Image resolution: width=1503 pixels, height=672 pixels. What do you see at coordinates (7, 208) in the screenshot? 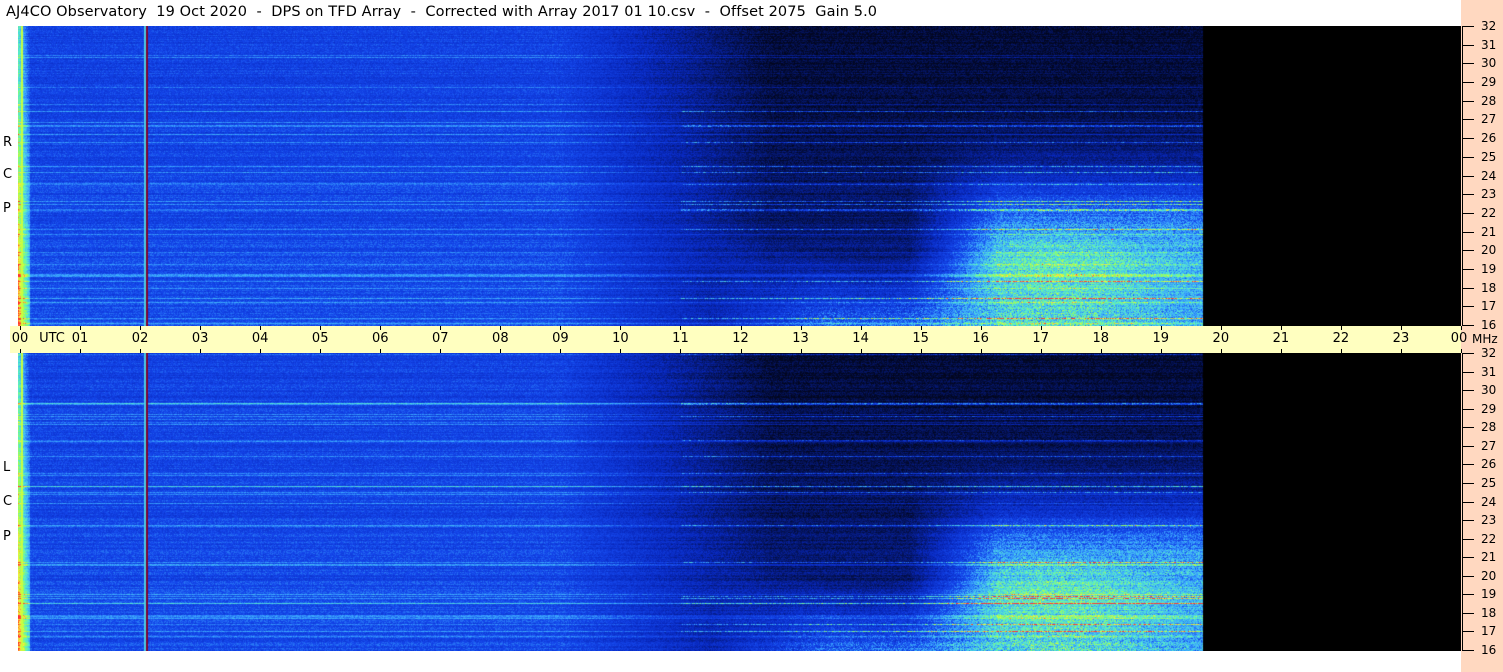
I see `rcp-letter-p: P` at bounding box center [7, 208].